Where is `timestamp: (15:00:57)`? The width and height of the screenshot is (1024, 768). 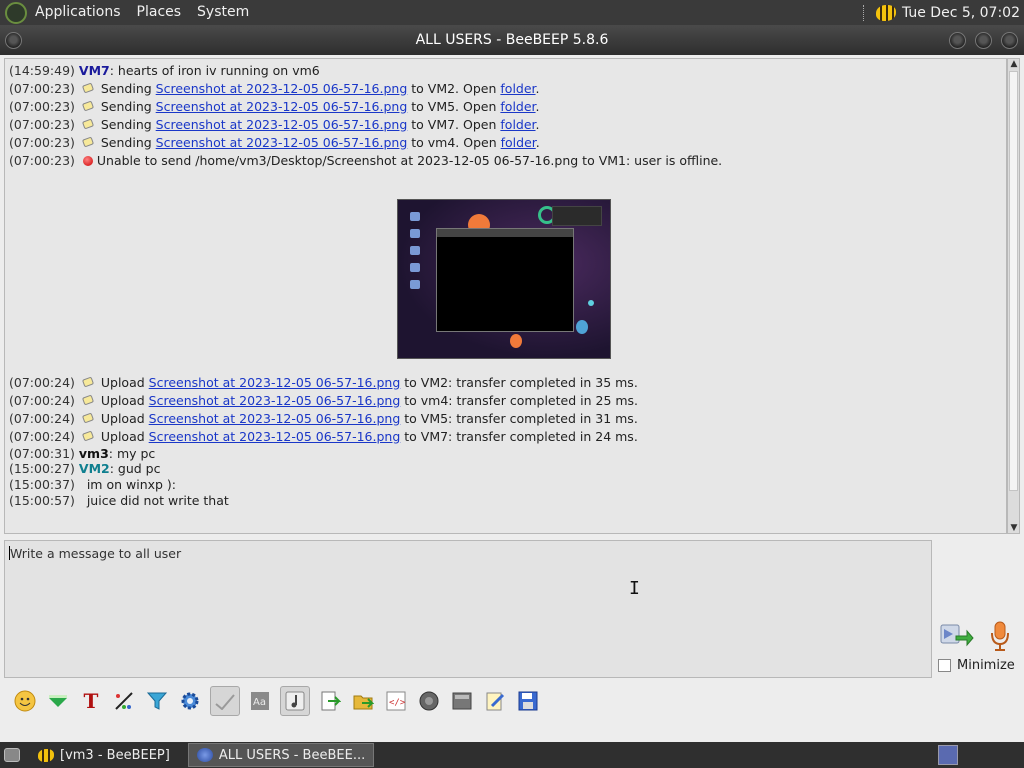 timestamp: (15:00:57) is located at coordinates (42, 500).